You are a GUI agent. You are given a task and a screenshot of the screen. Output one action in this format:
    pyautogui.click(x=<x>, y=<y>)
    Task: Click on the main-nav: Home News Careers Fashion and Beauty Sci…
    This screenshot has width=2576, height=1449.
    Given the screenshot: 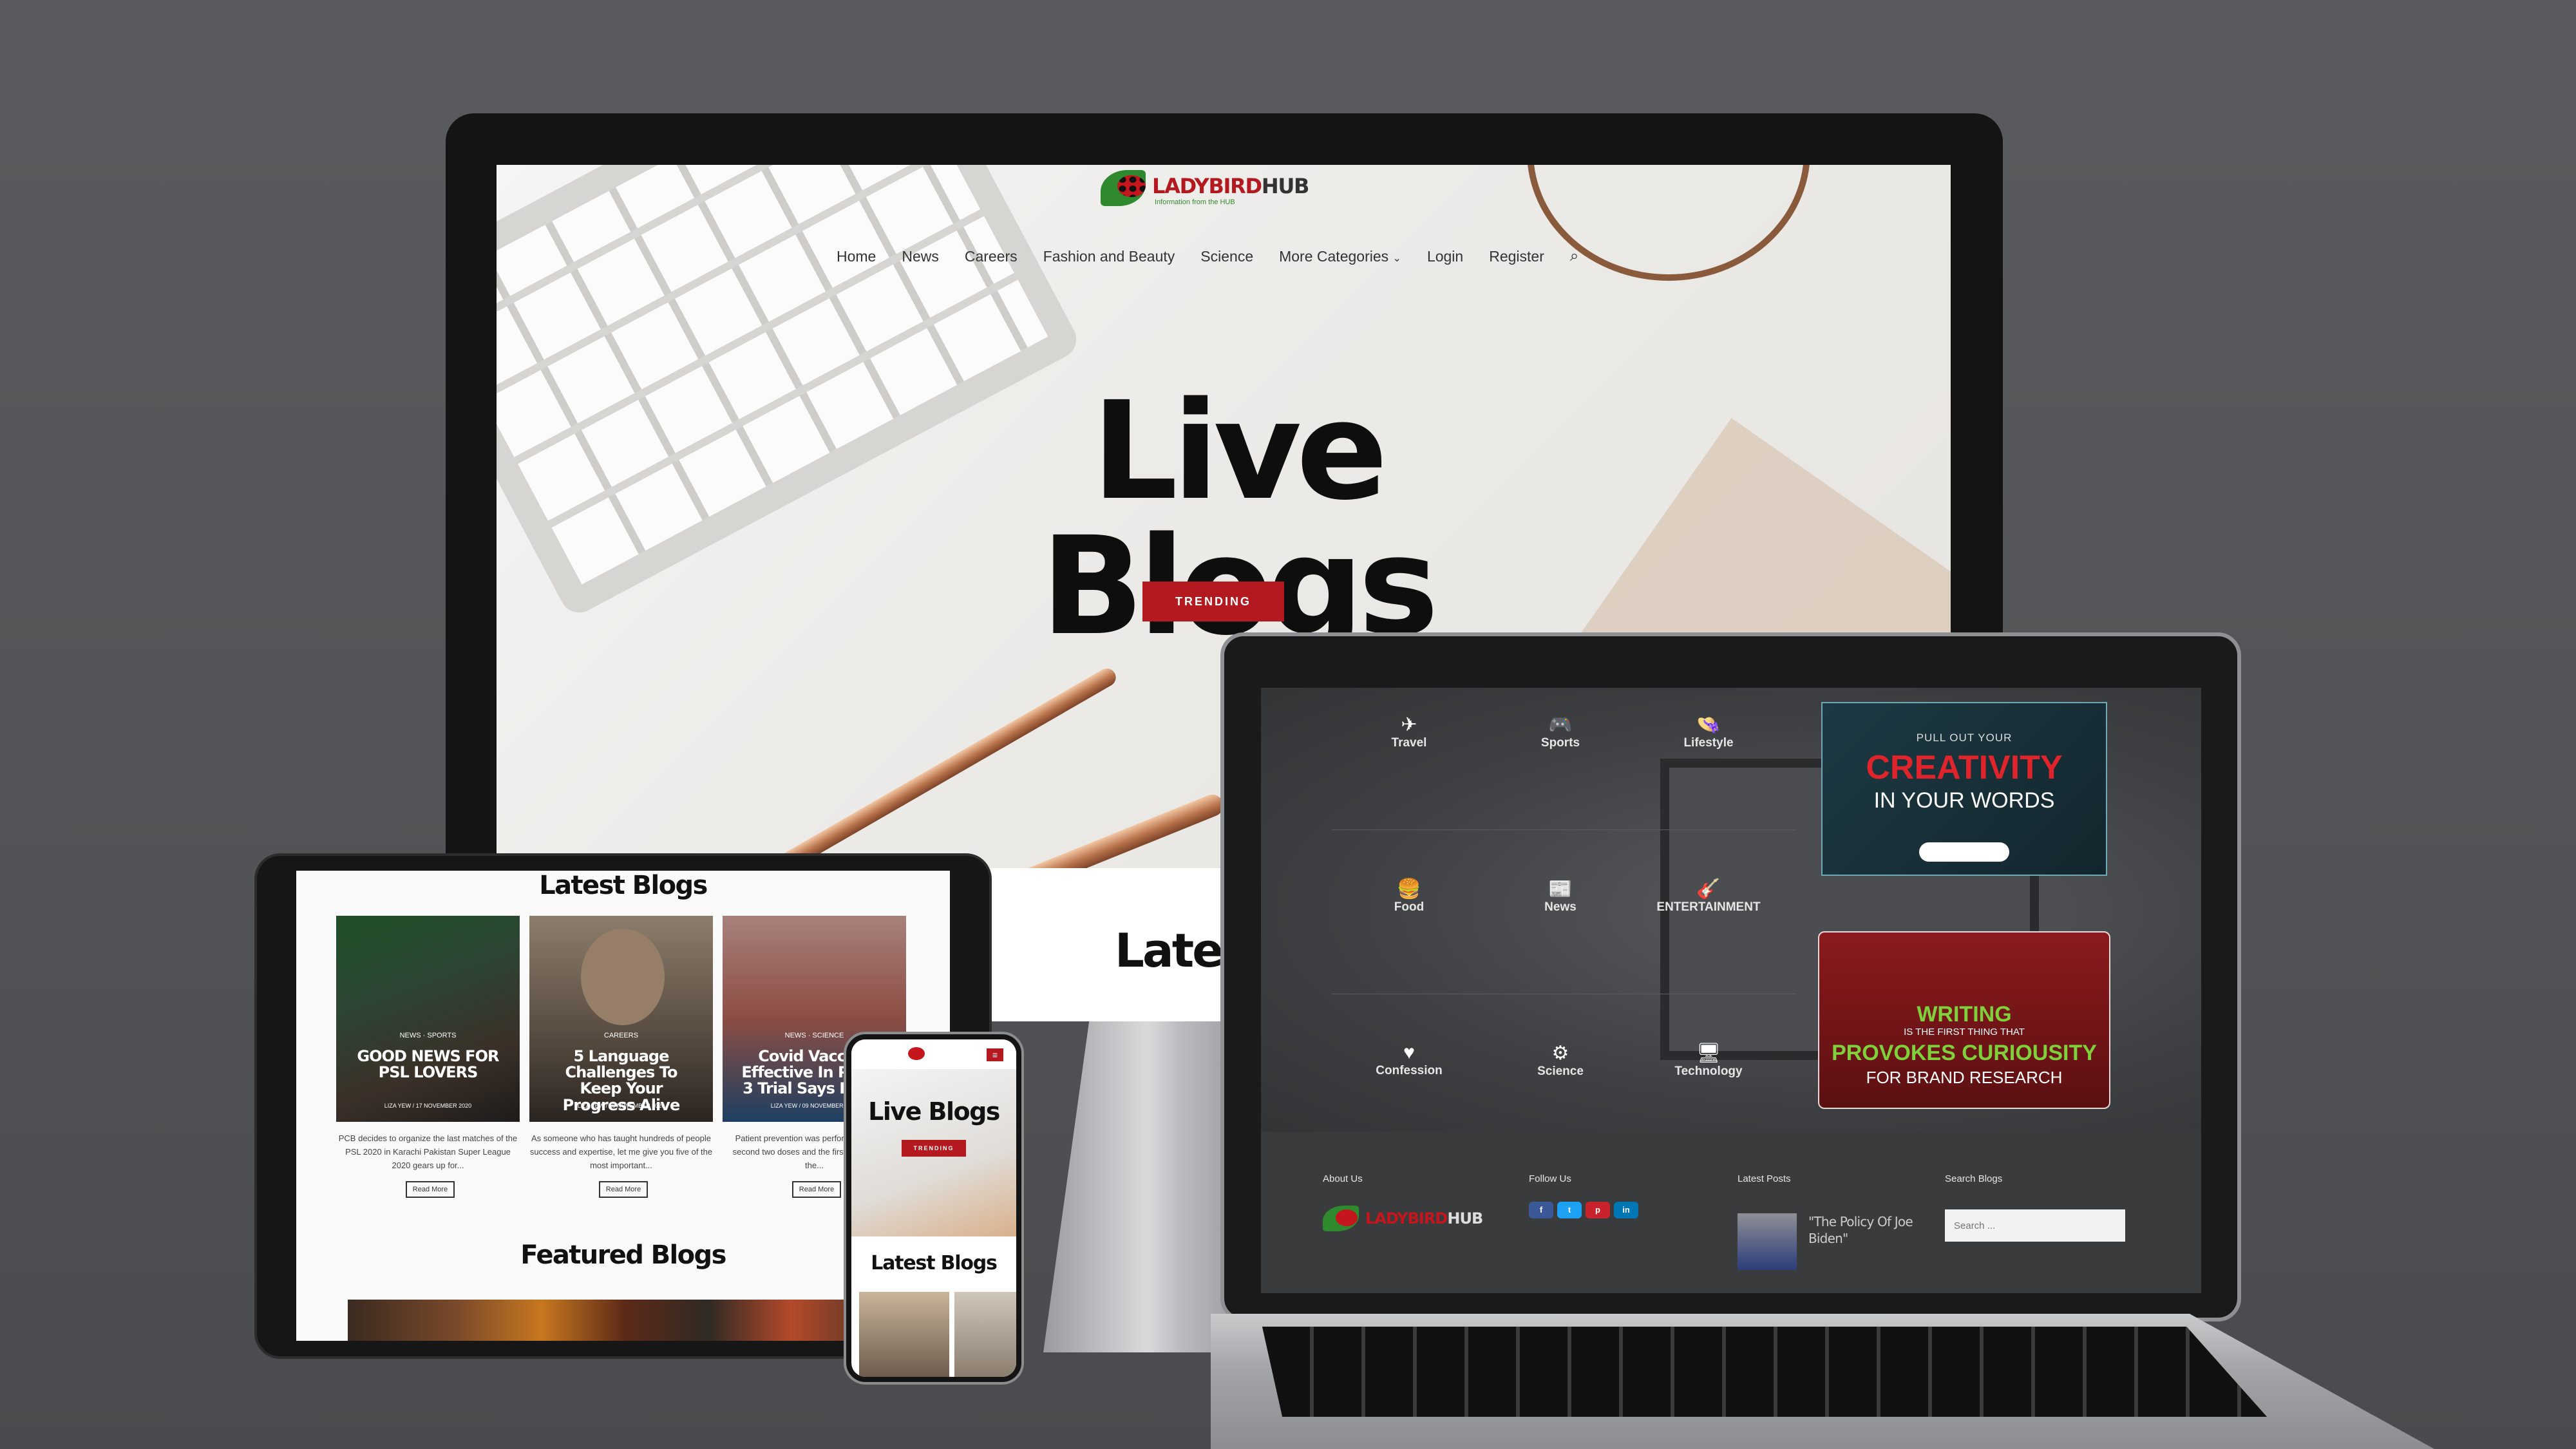 What is the action you would take?
    pyautogui.click(x=1207, y=256)
    